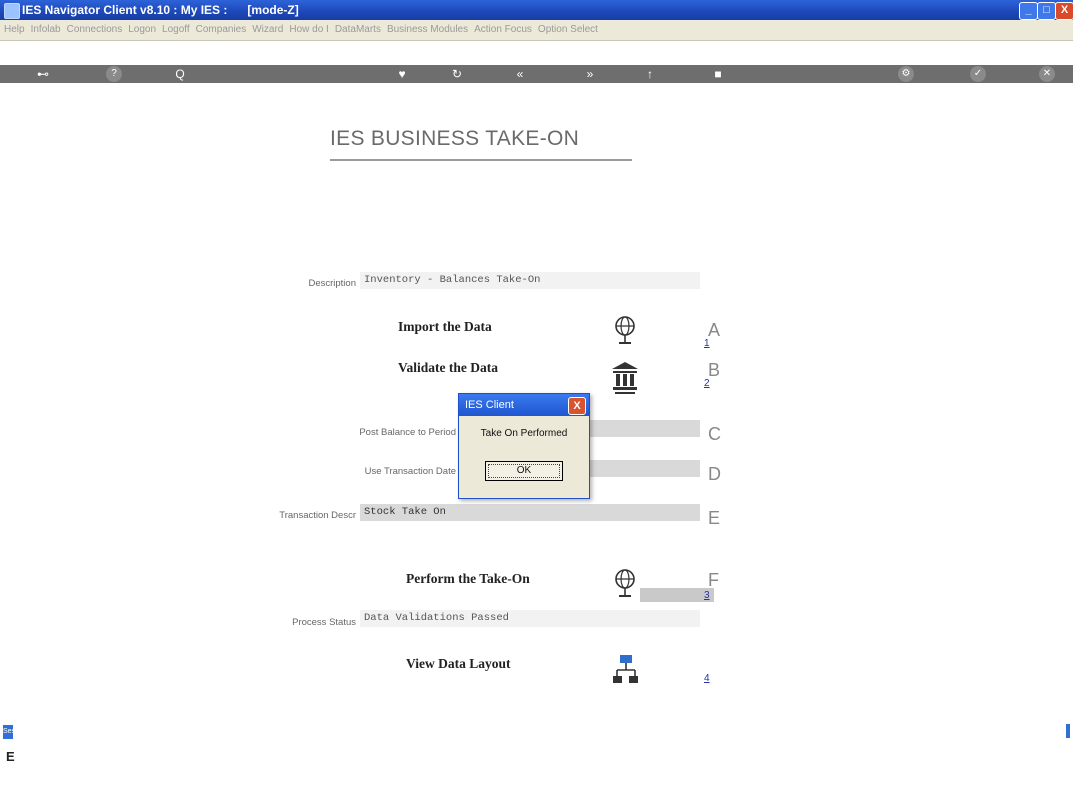  What do you see at coordinates (640, 468) in the screenshot?
I see `use-transaction-date-field` at bounding box center [640, 468].